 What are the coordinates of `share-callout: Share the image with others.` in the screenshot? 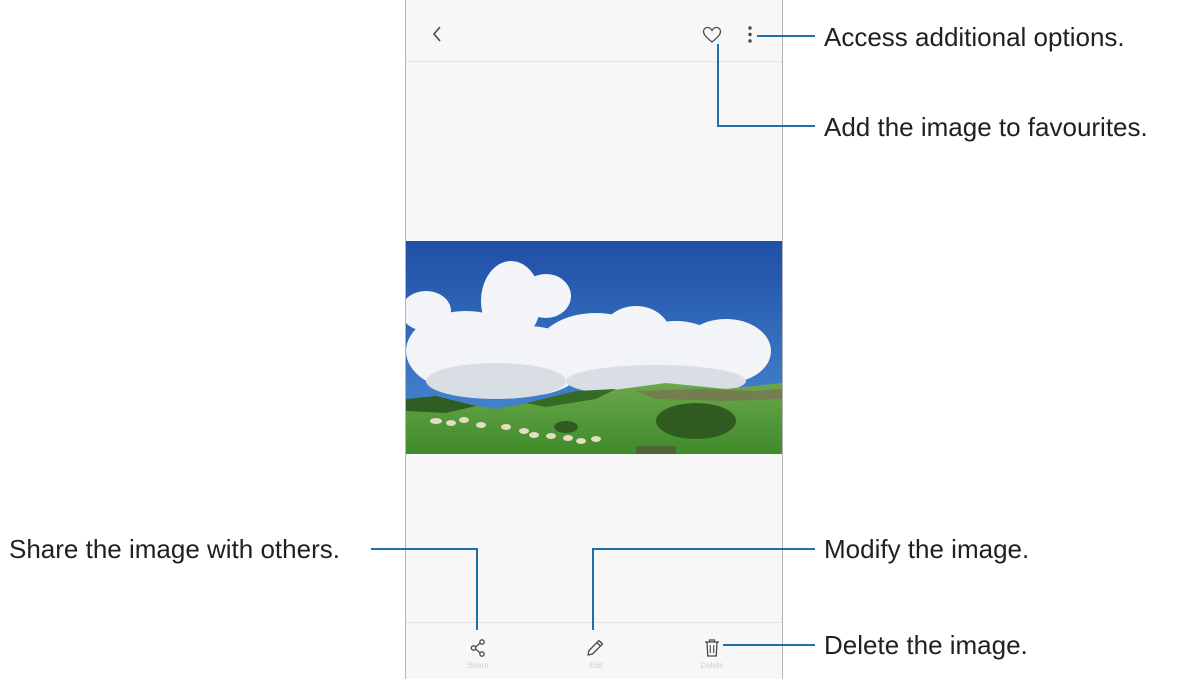 It's located at (174, 549).